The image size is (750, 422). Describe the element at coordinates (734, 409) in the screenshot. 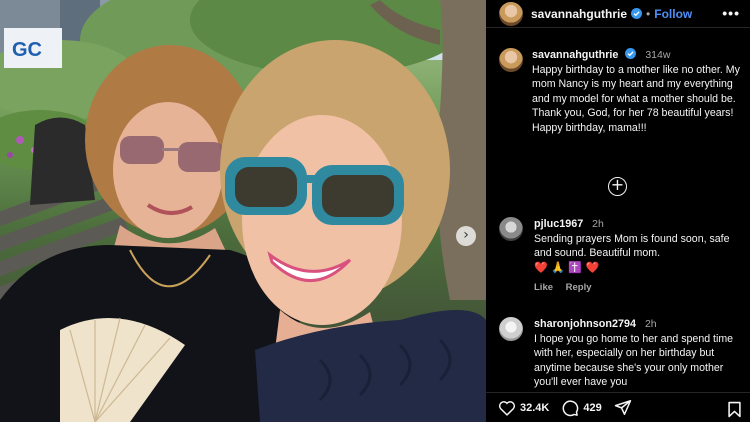

I see `bookmark-icon` at that location.